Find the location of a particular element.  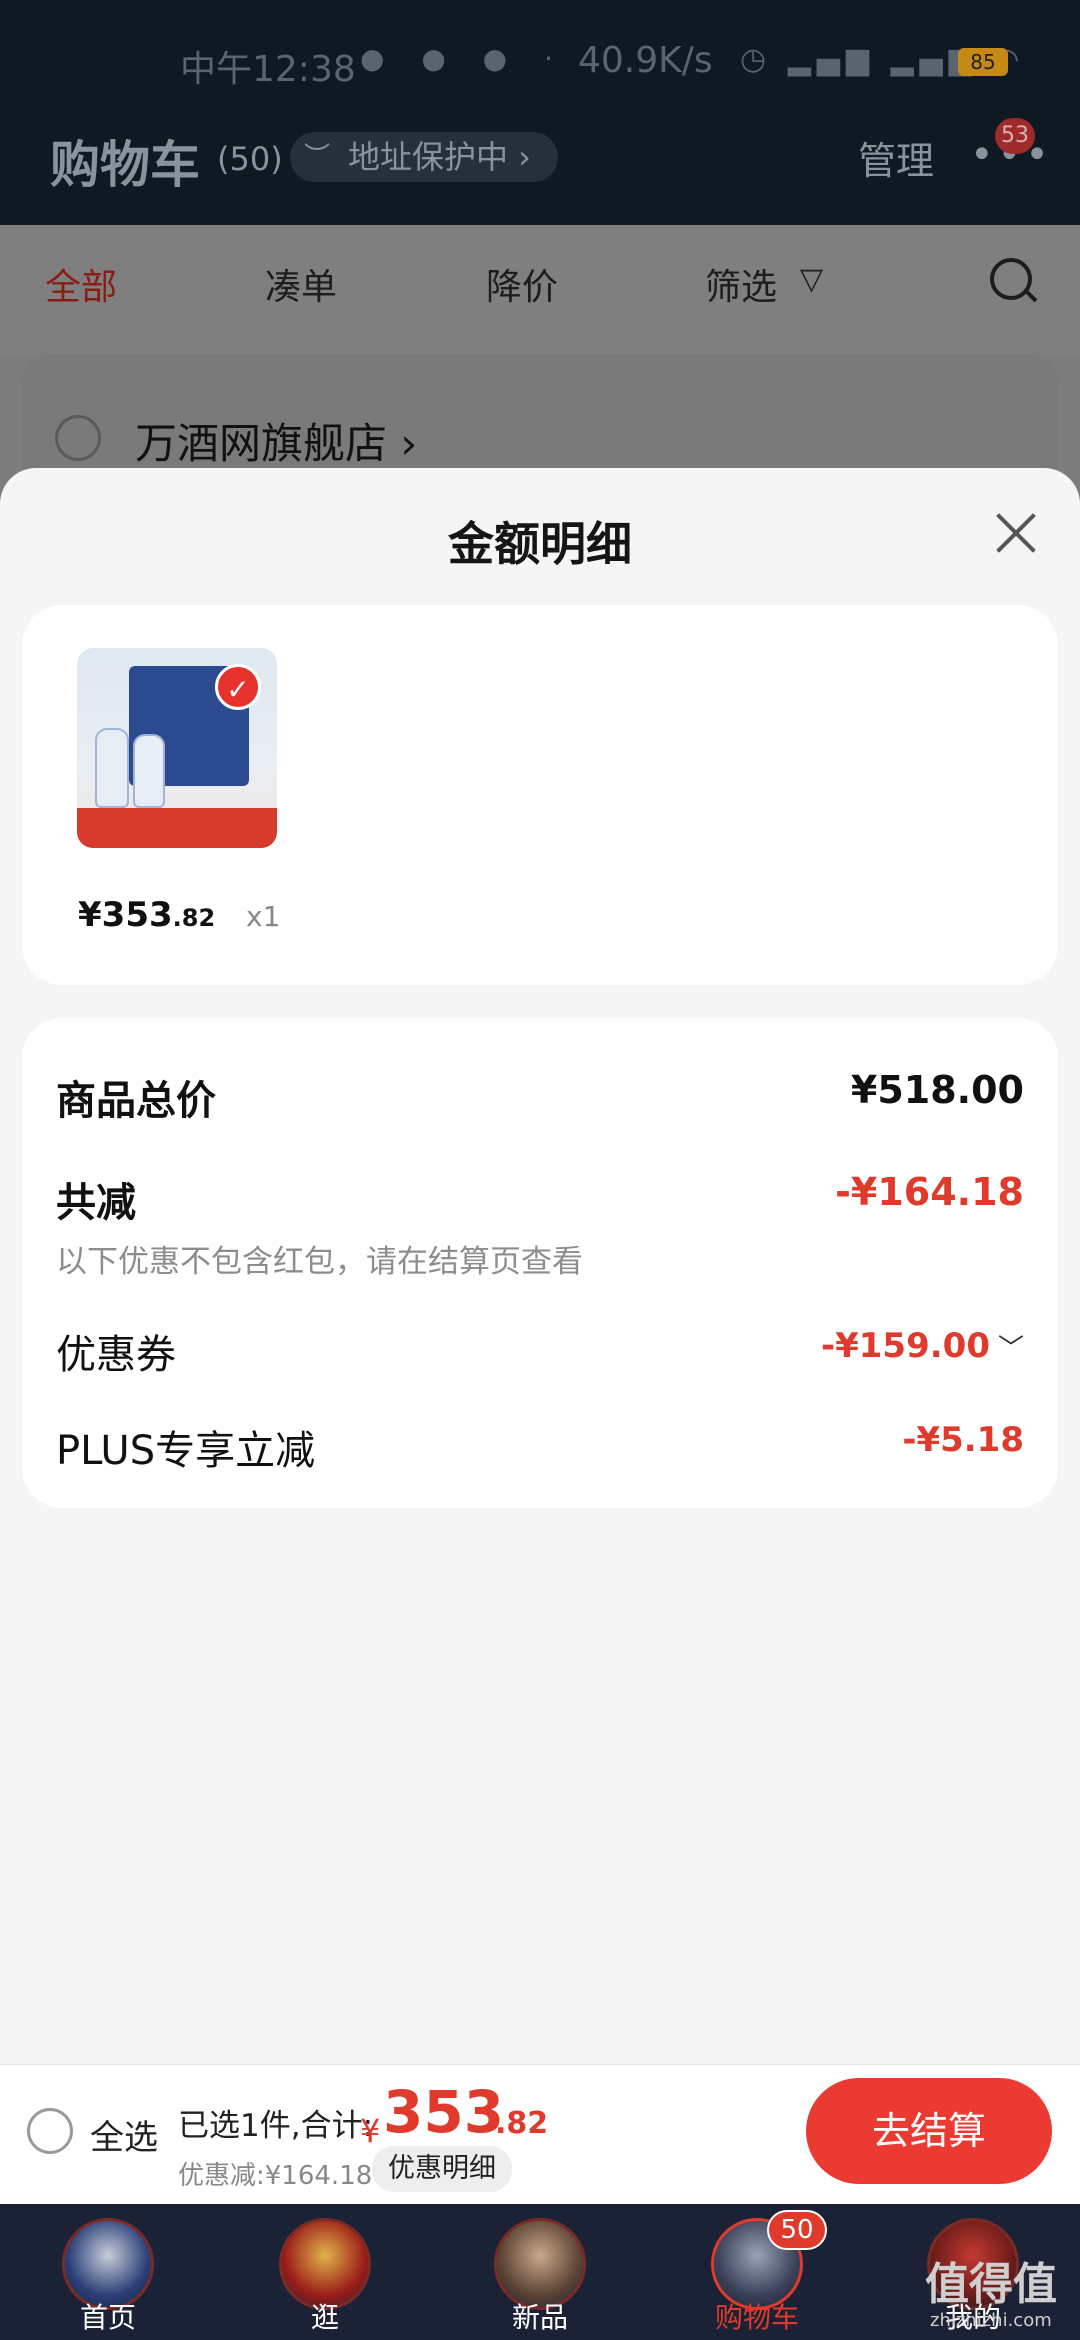

select-all-label: 全选 is located at coordinates (124, 2134).